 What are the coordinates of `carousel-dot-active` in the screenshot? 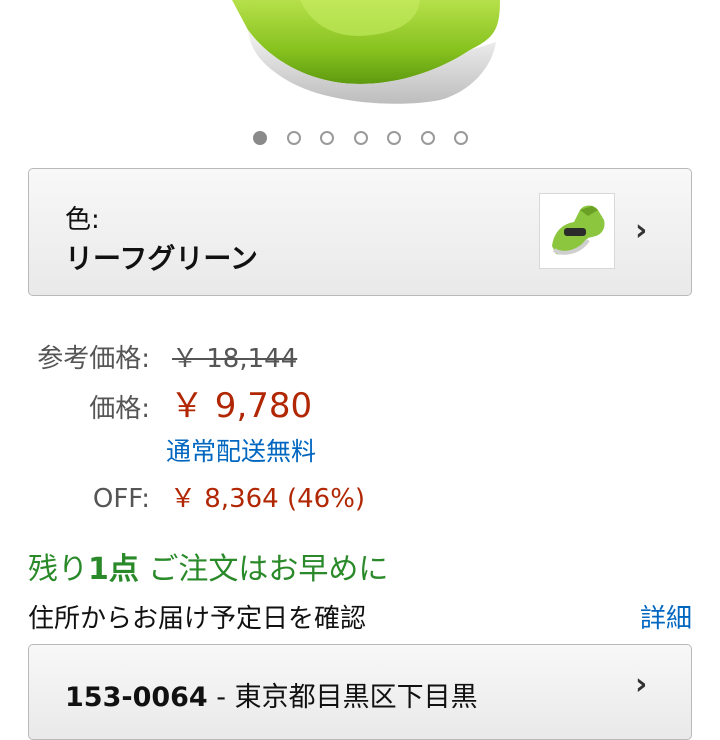 It's located at (260, 138).